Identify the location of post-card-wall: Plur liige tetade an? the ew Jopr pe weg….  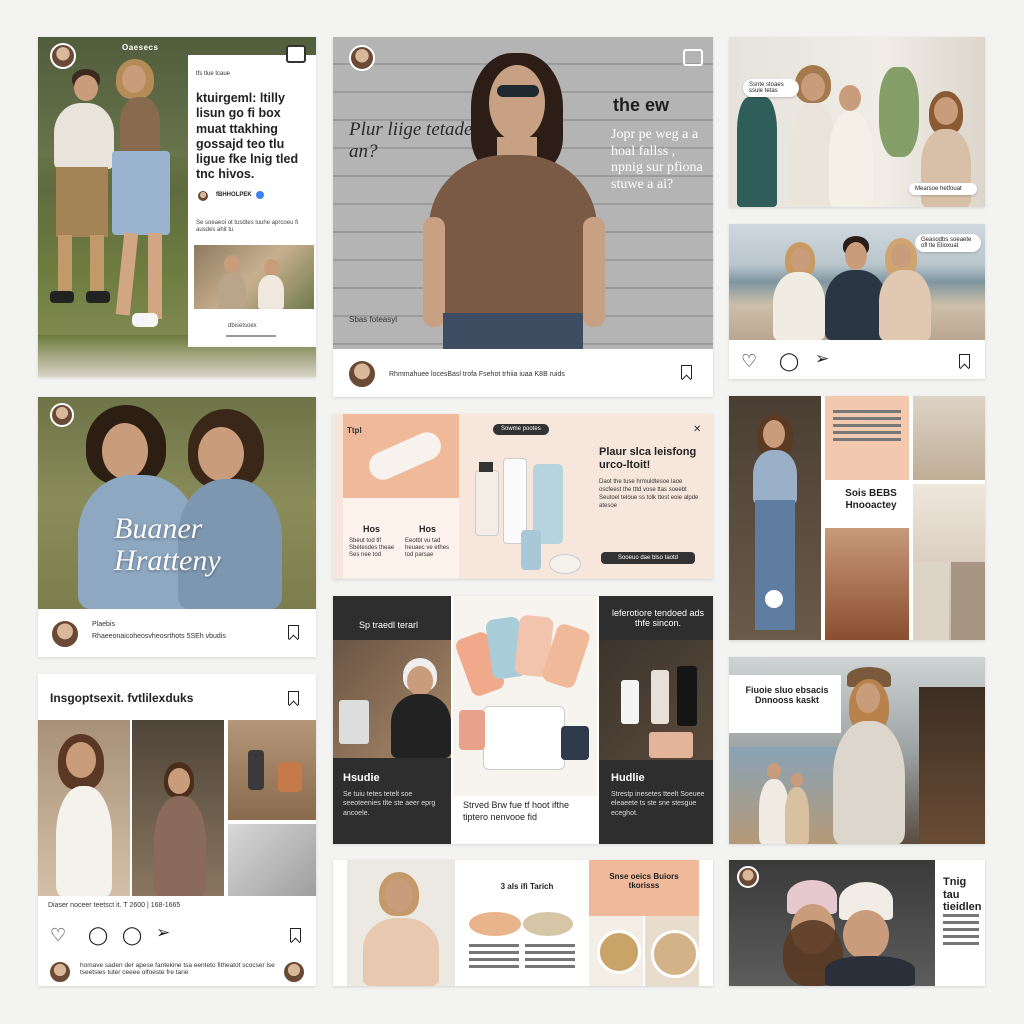
(523, 217).